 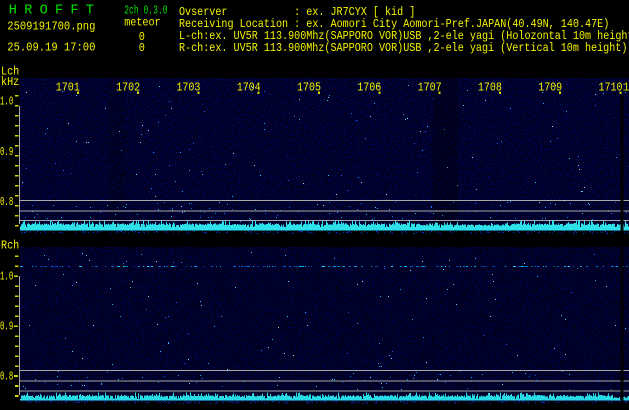 I want to click on svg-text: 1707, so click(x=430, y=87).